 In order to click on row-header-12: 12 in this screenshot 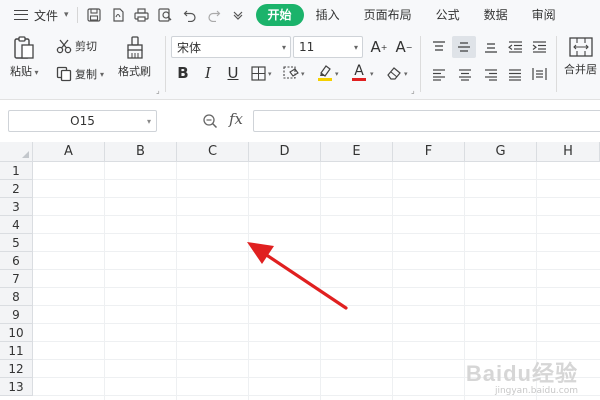, I will do `click(16, 369)`.